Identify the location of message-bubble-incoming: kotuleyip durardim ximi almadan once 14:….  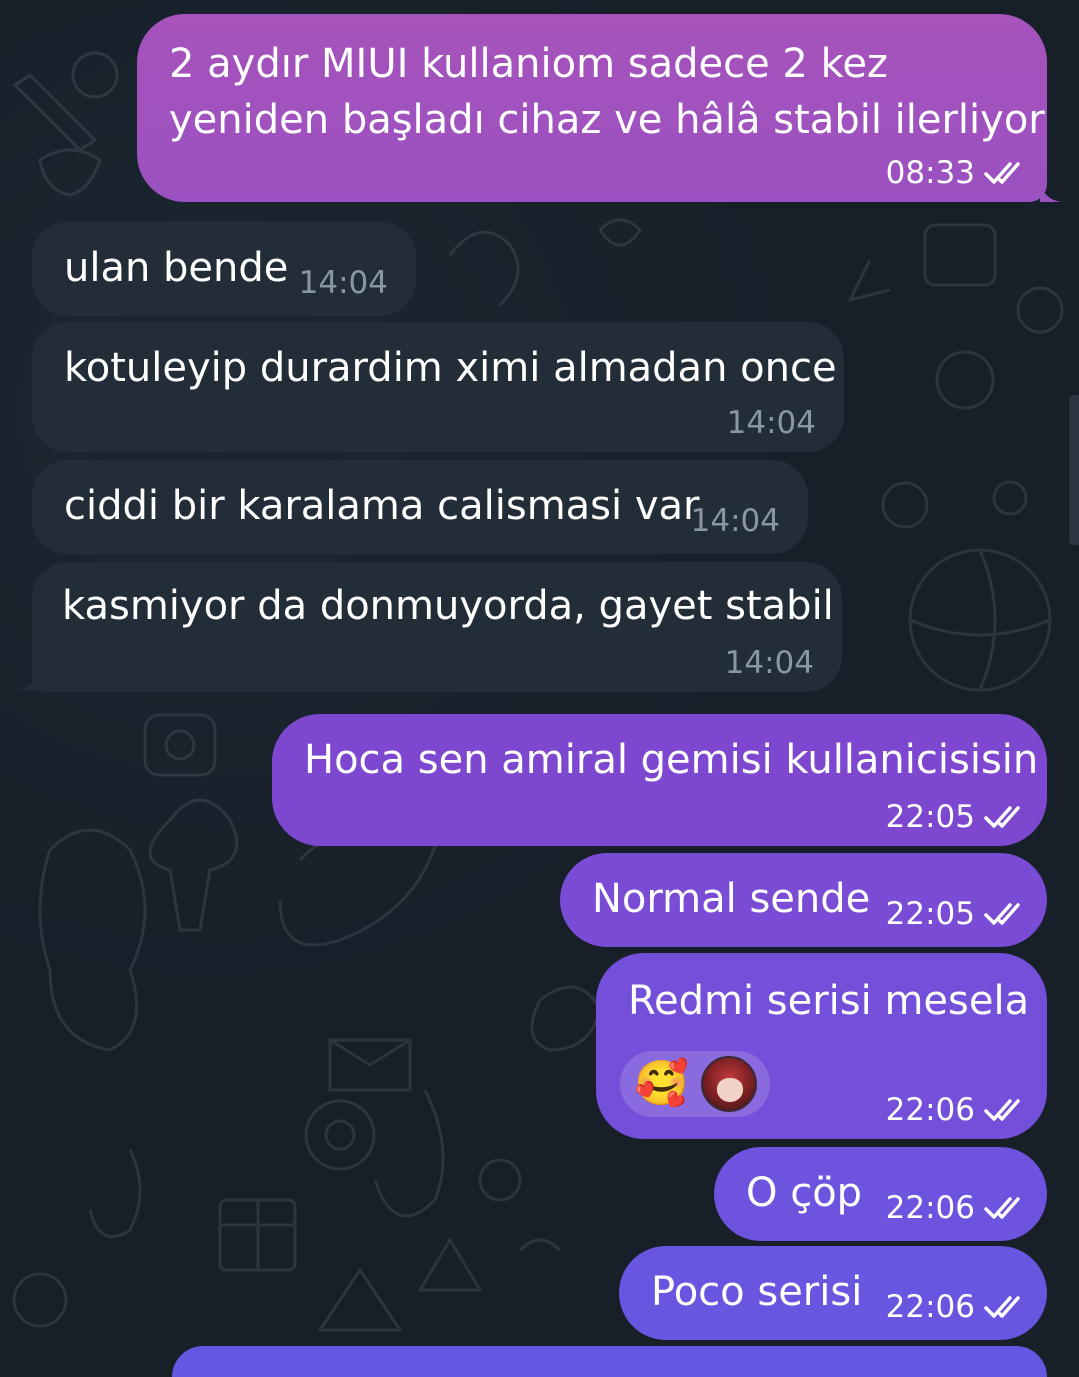
(438, 387).